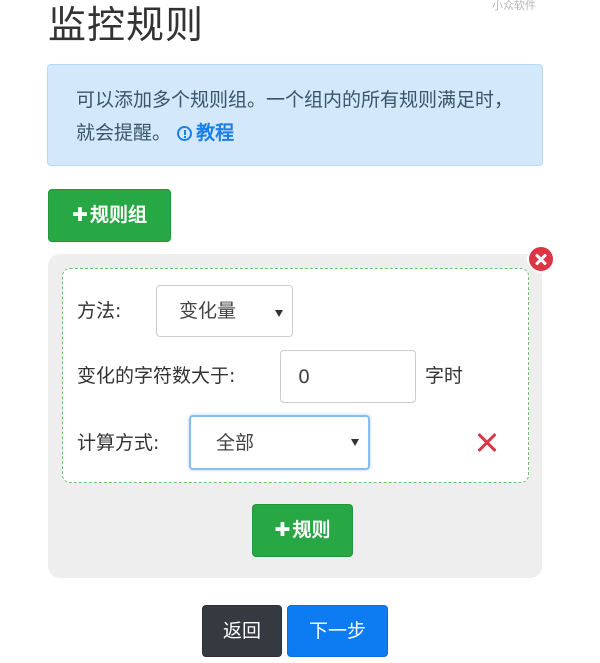  What do you see at coordinates (337, 631) in the screenshot?
I see `next-step-button: 下一步` at bounding box center [337, 631].